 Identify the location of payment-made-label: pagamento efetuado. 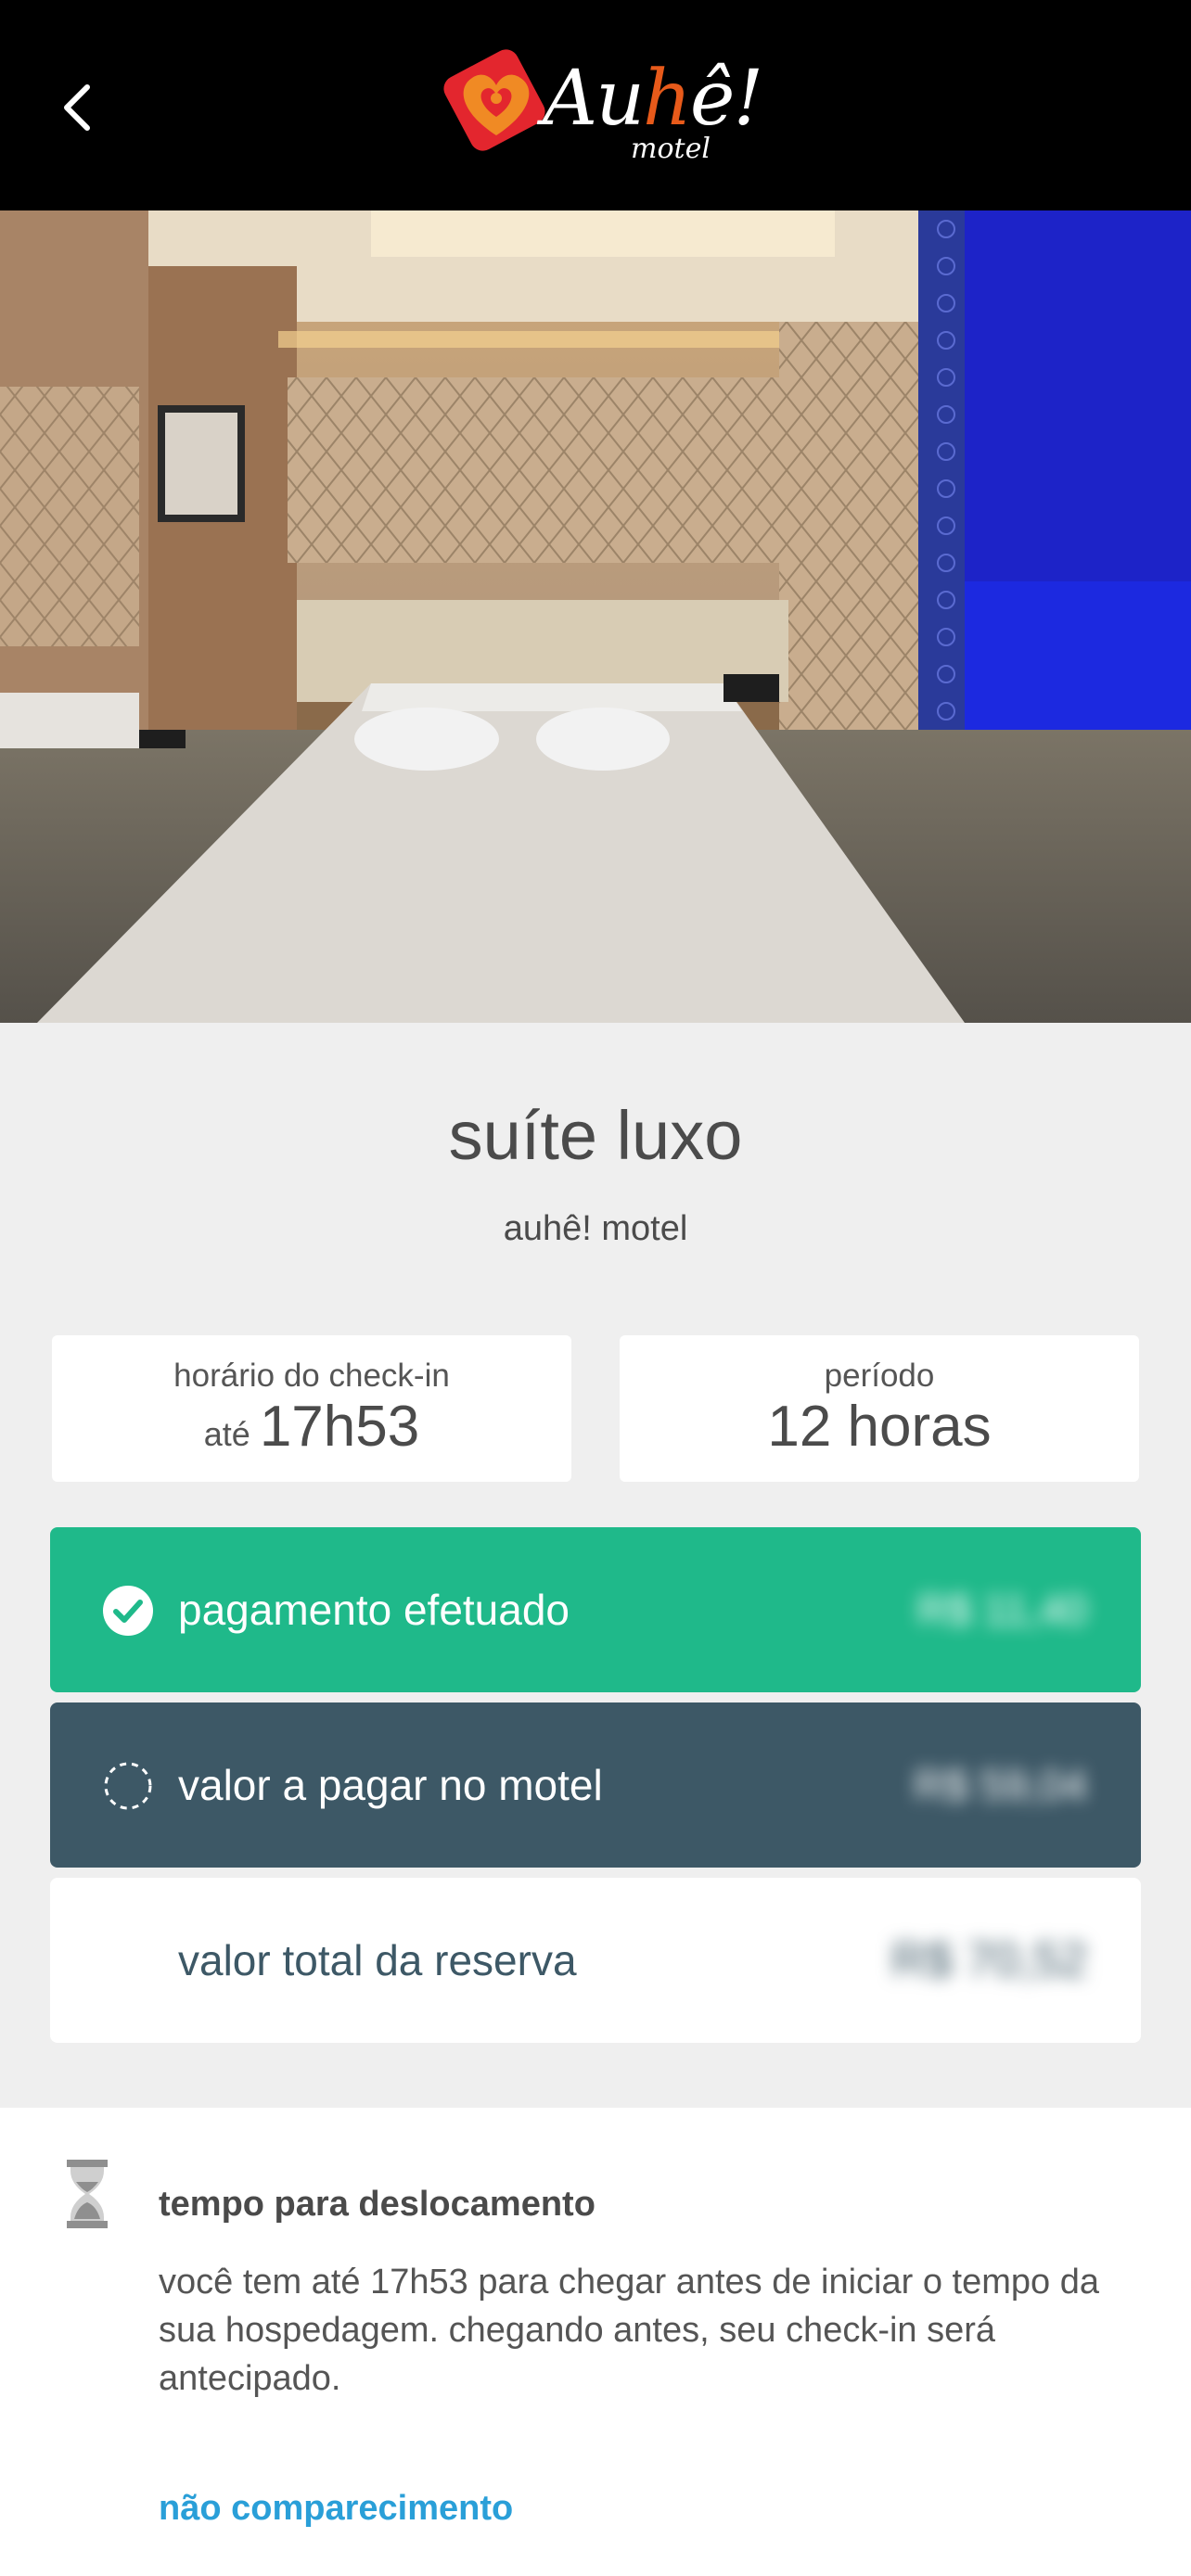
(374, 1610).